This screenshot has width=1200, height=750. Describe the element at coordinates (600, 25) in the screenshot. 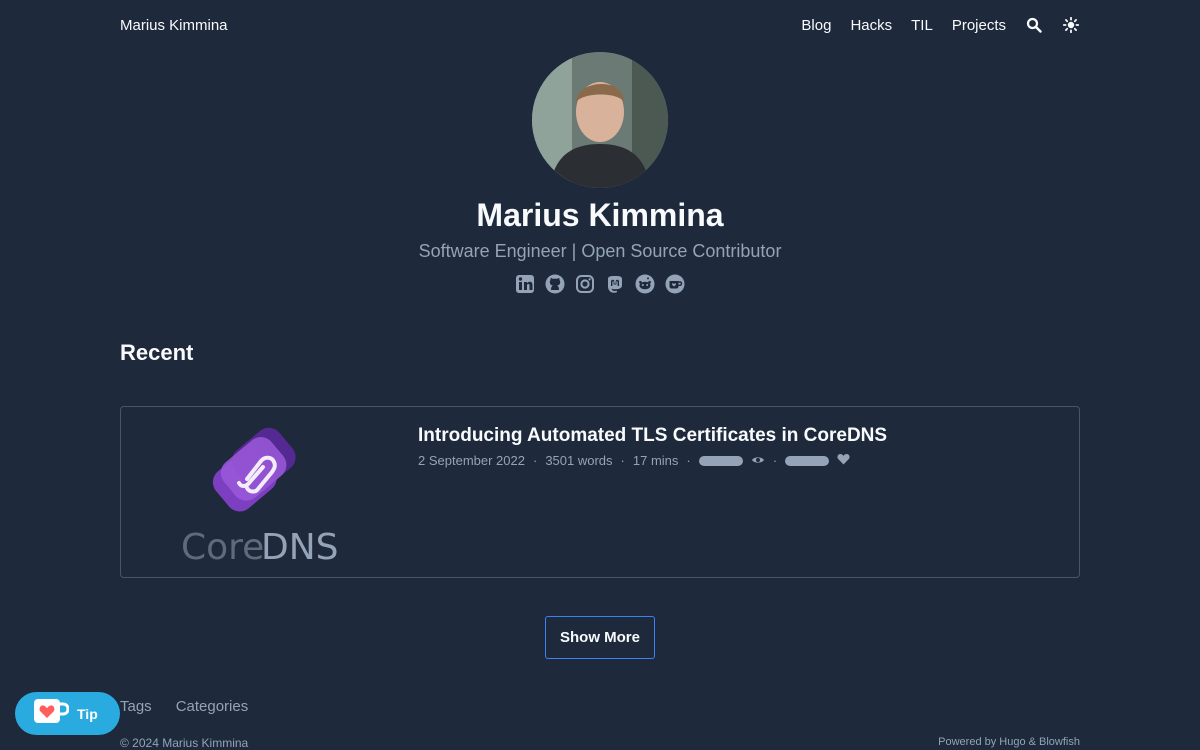

I see `site-header: Marius Kimmina Blog Hacks TIL Projects` at that location.